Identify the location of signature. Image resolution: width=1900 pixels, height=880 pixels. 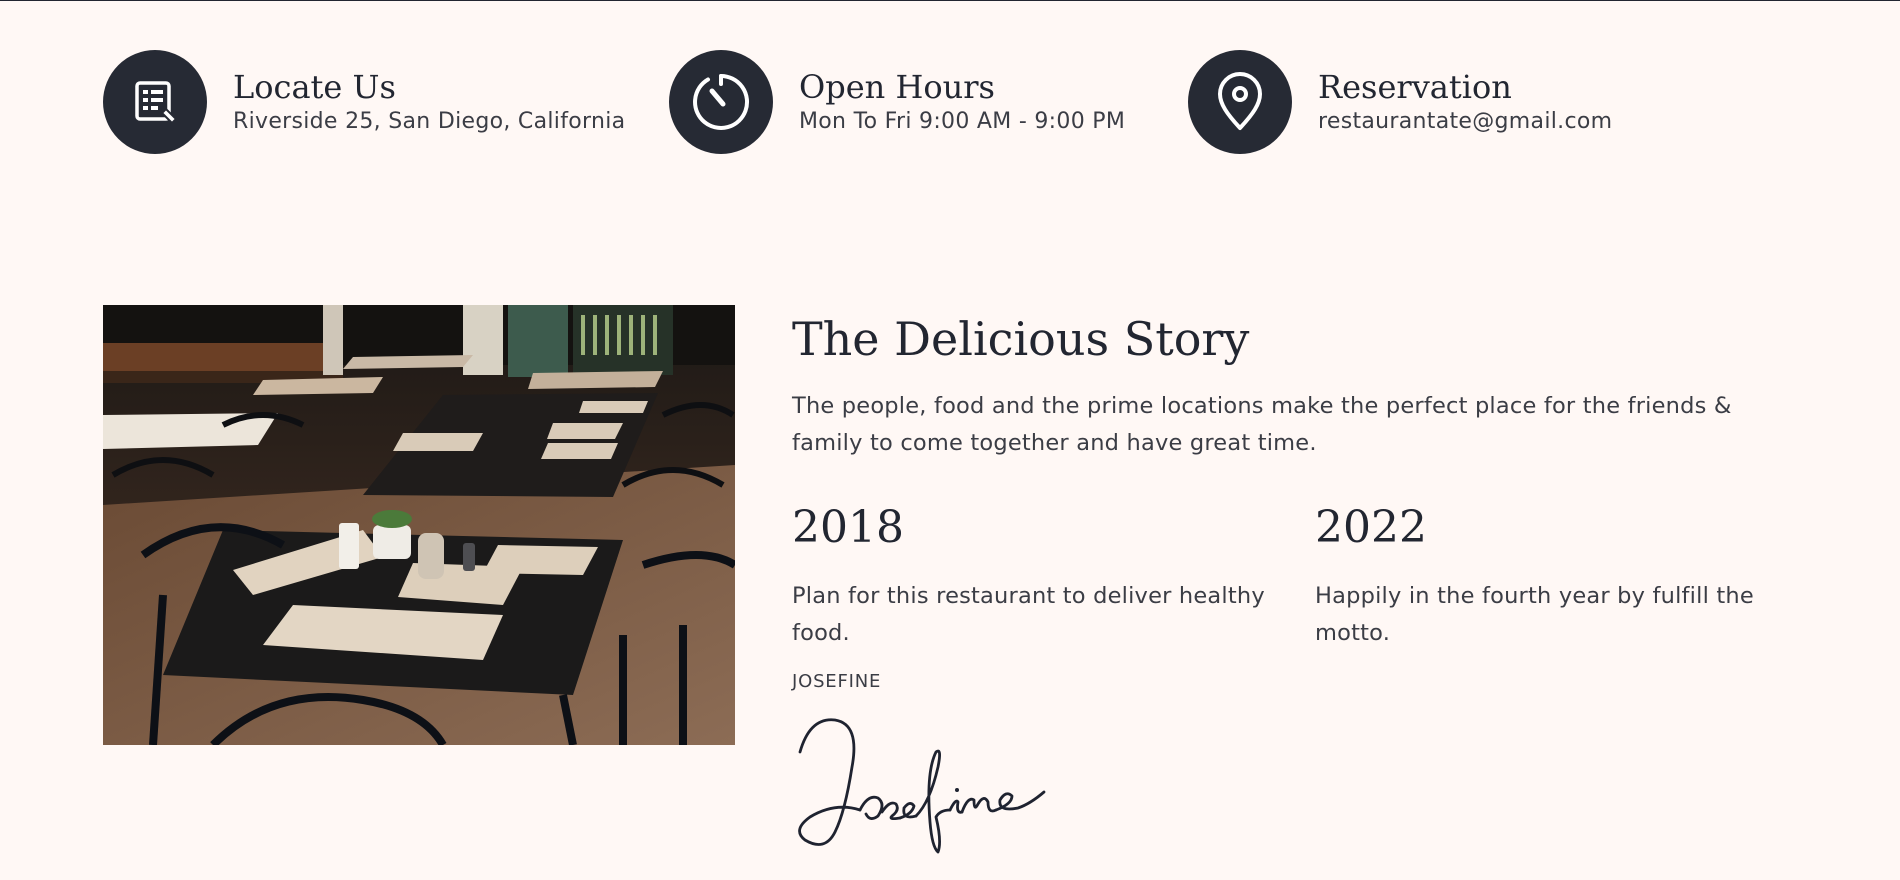
(920, 787).